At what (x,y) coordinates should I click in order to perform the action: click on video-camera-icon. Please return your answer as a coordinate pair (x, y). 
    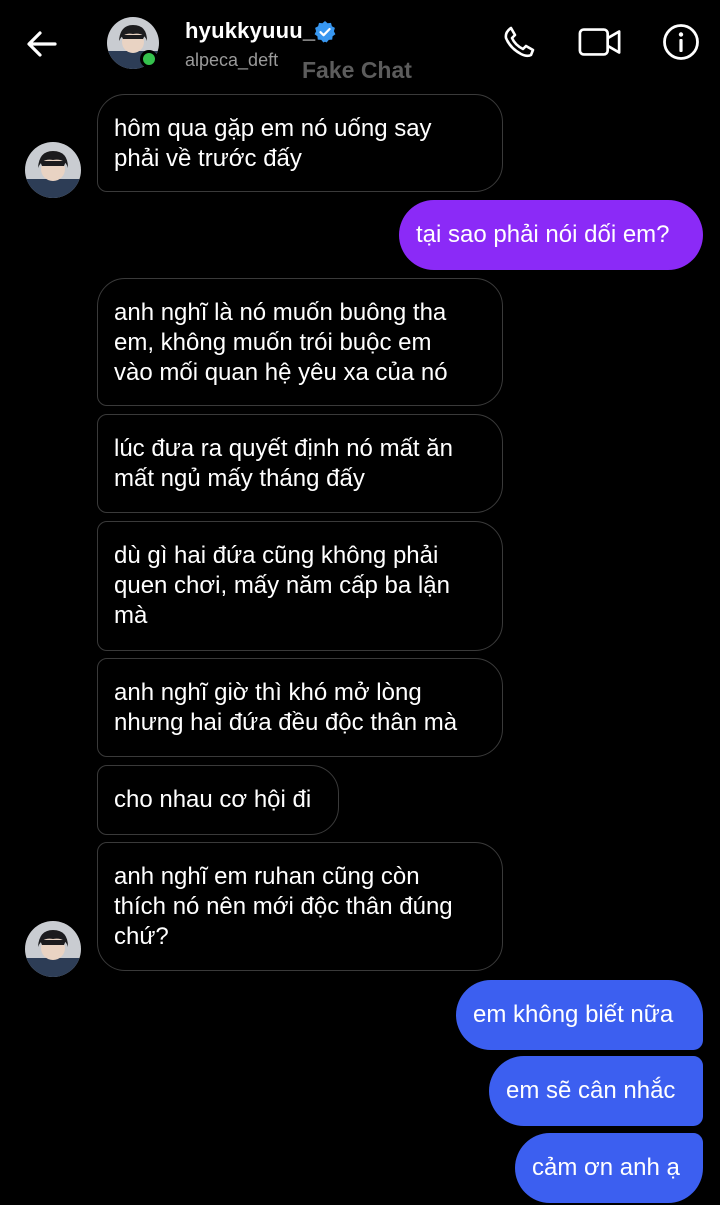
    Looking at the image, I should click on (599, 42).